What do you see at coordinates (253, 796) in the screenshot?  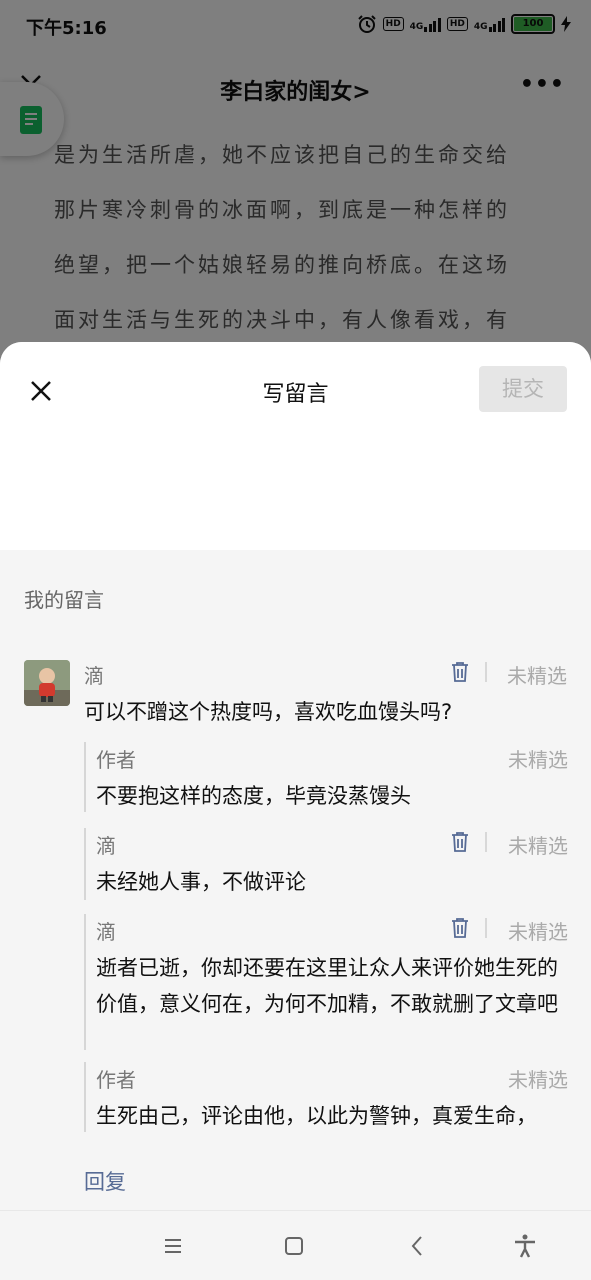 I see `reply-text: 不要抱这样的态度，毕竟没蒸馒头` at bounding box center [253, 796].